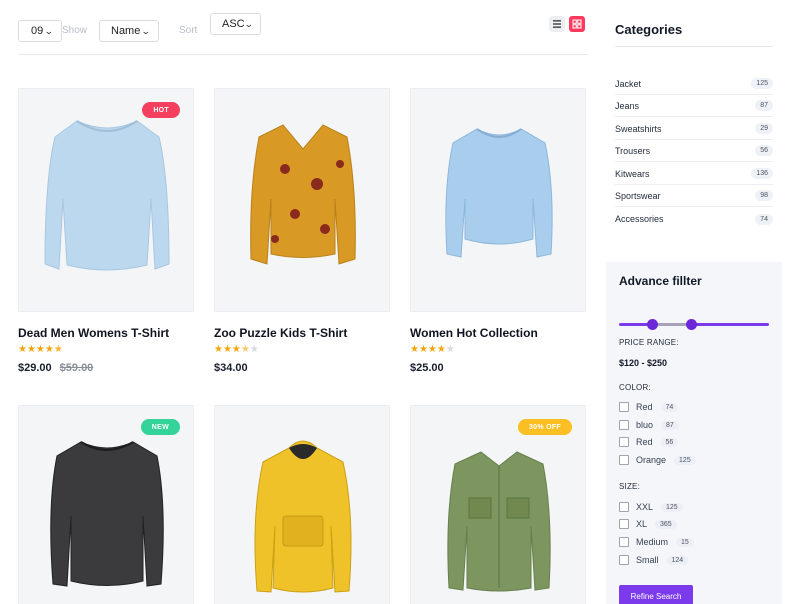  I want to click on category-label: Sportswear, so click(638, 195).